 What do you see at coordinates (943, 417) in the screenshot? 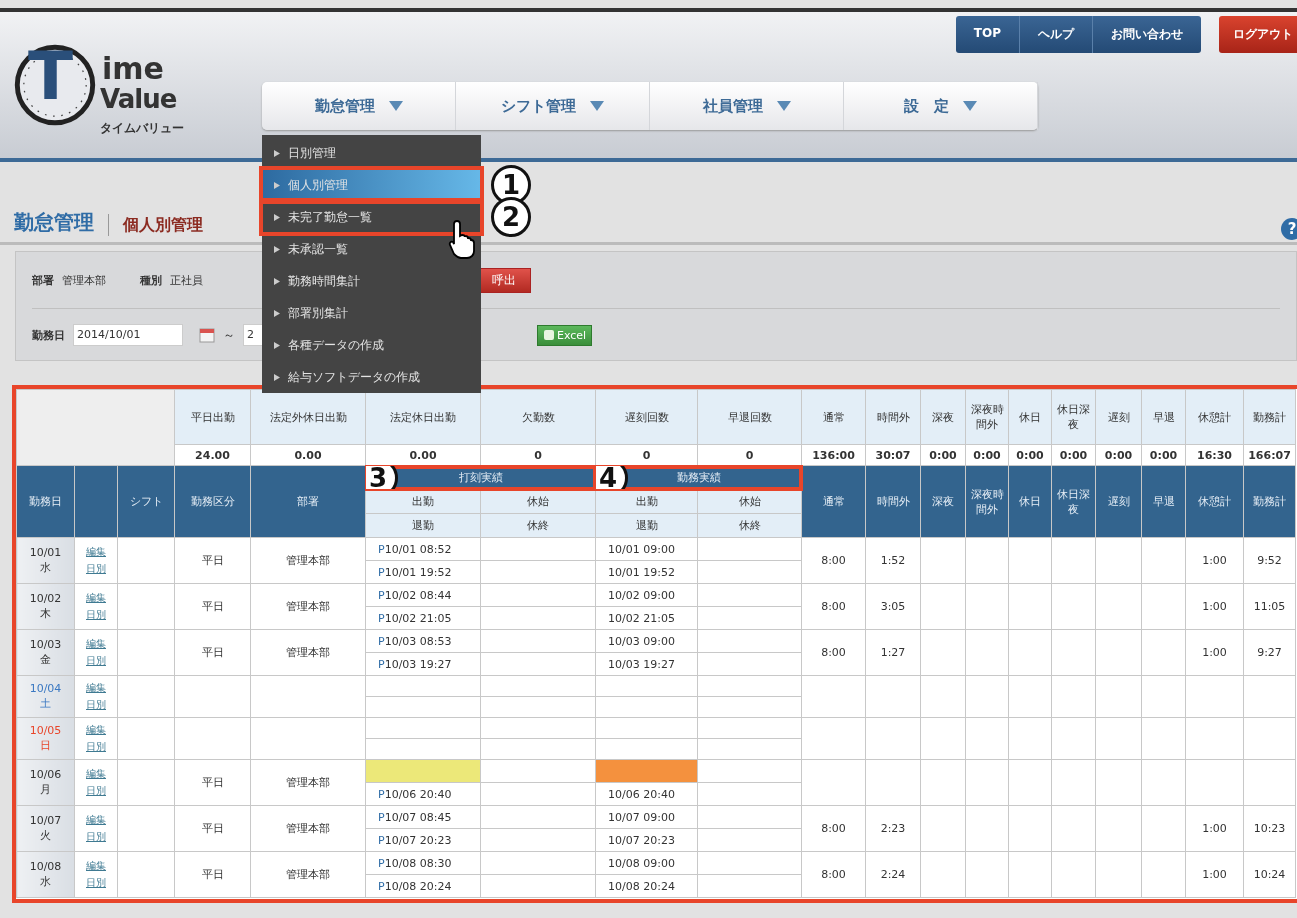
I see `summary-header: 深夜` at bounding box center [943, 417].